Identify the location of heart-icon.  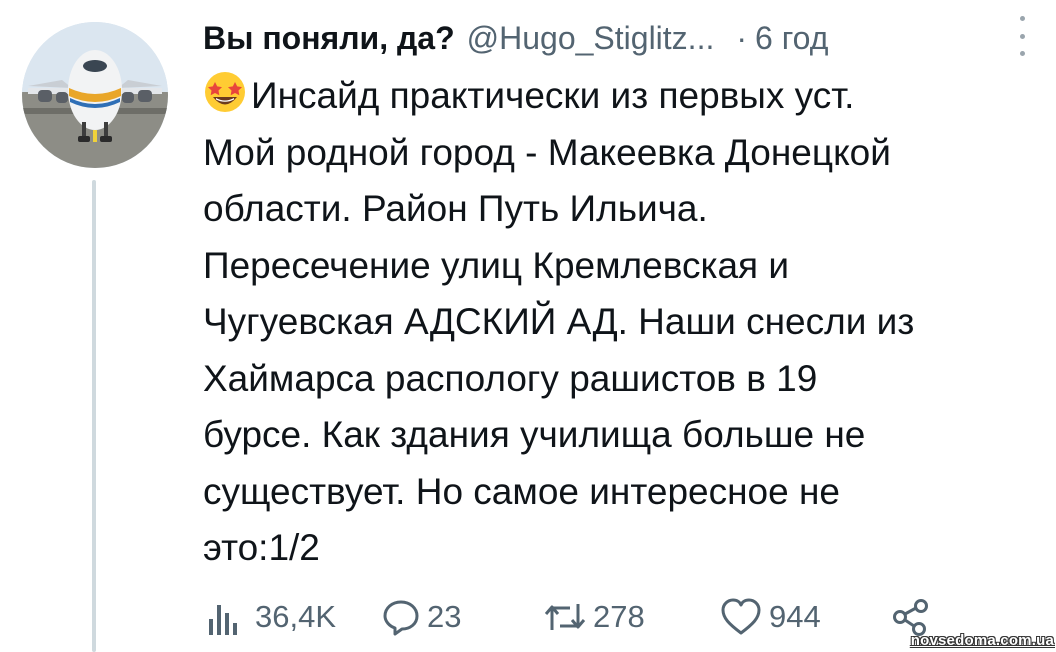
(741, 616).